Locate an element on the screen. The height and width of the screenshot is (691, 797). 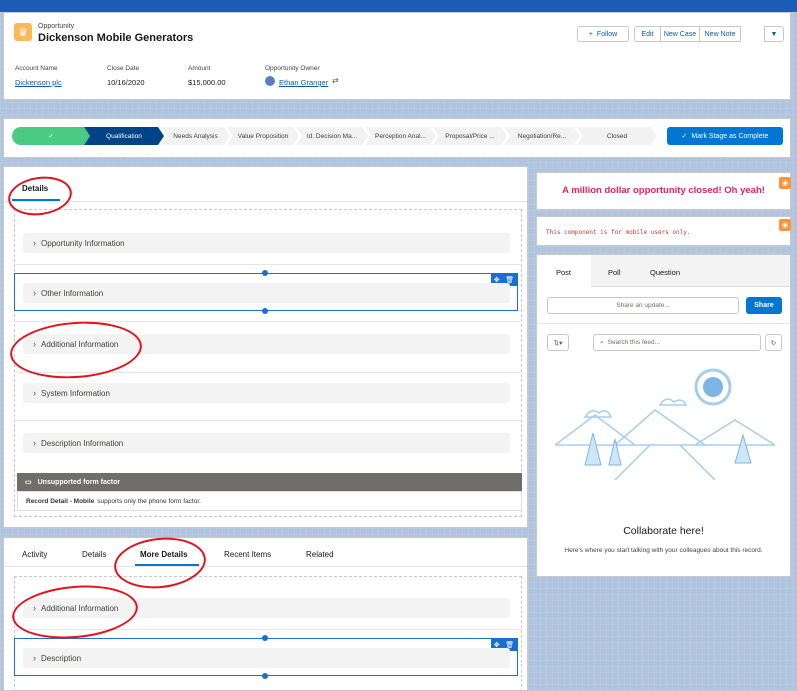
refresh-icon: ↻ is located at coordinates (773, 343).